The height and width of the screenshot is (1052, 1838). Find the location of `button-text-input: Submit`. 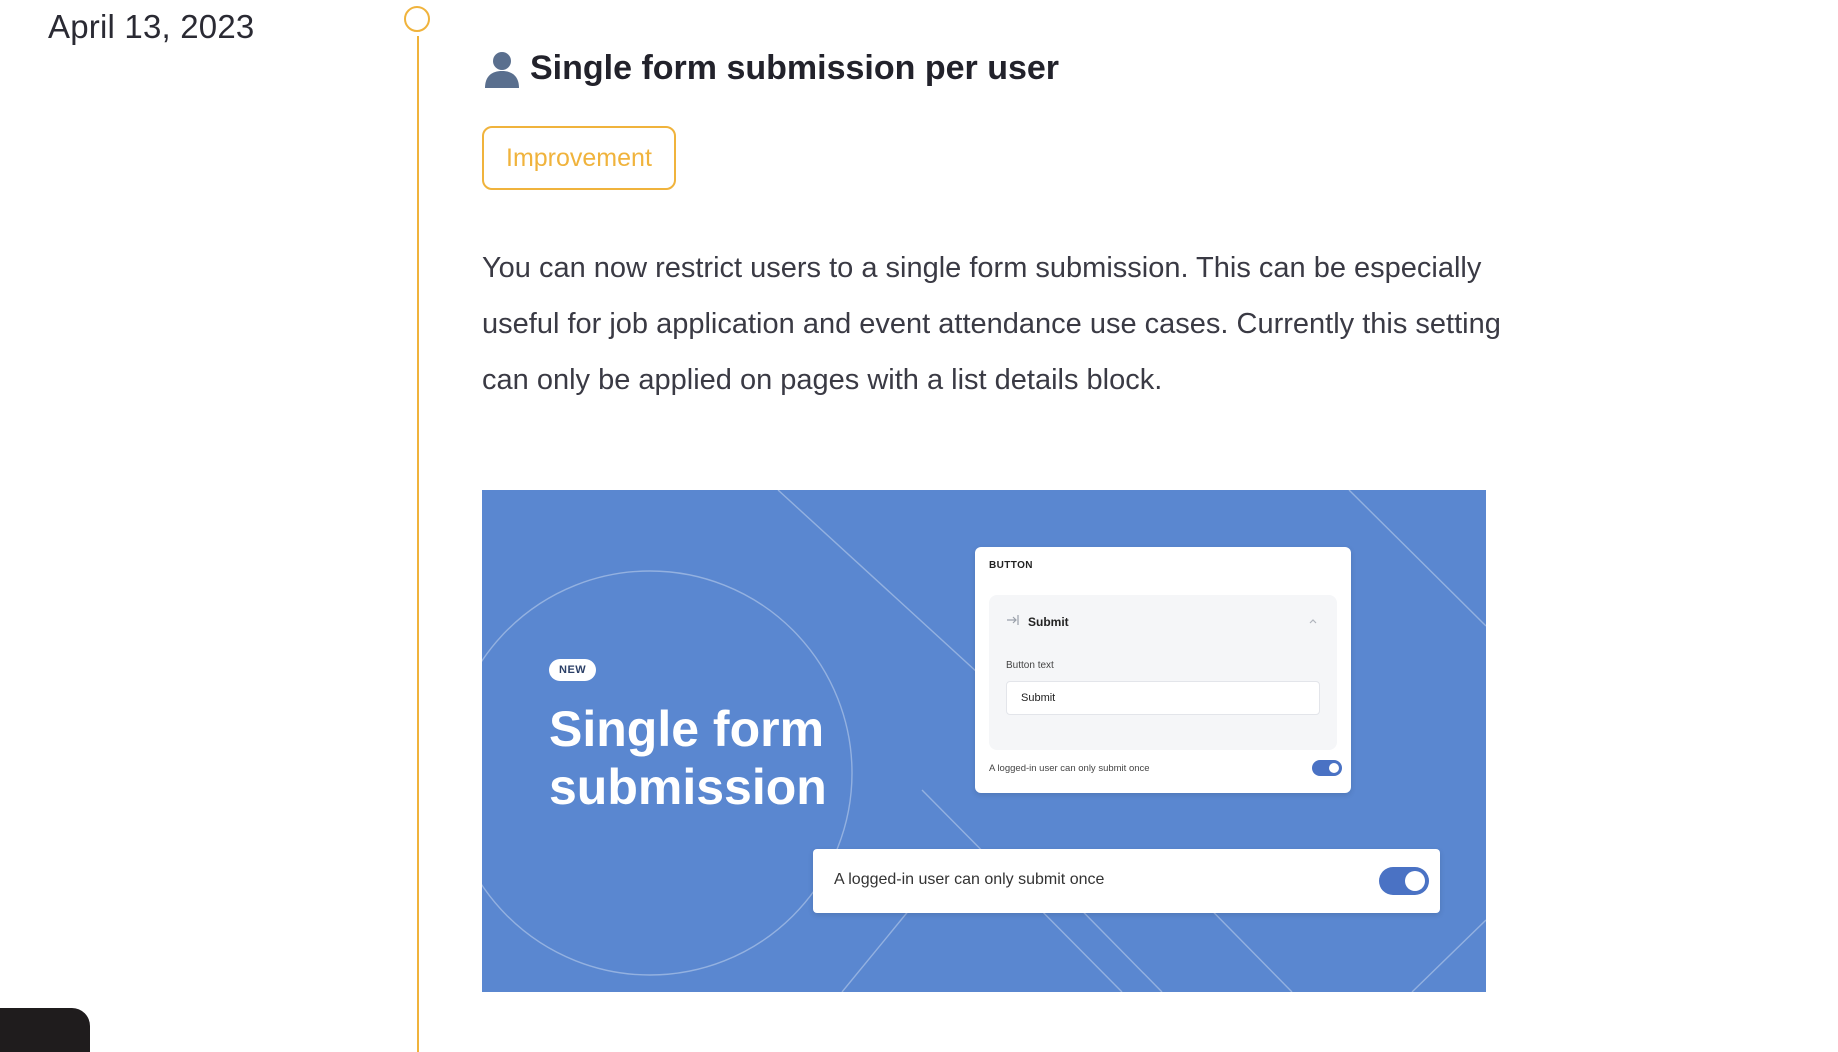

button-text-input: Submit is located at coordinates (1163, 698).